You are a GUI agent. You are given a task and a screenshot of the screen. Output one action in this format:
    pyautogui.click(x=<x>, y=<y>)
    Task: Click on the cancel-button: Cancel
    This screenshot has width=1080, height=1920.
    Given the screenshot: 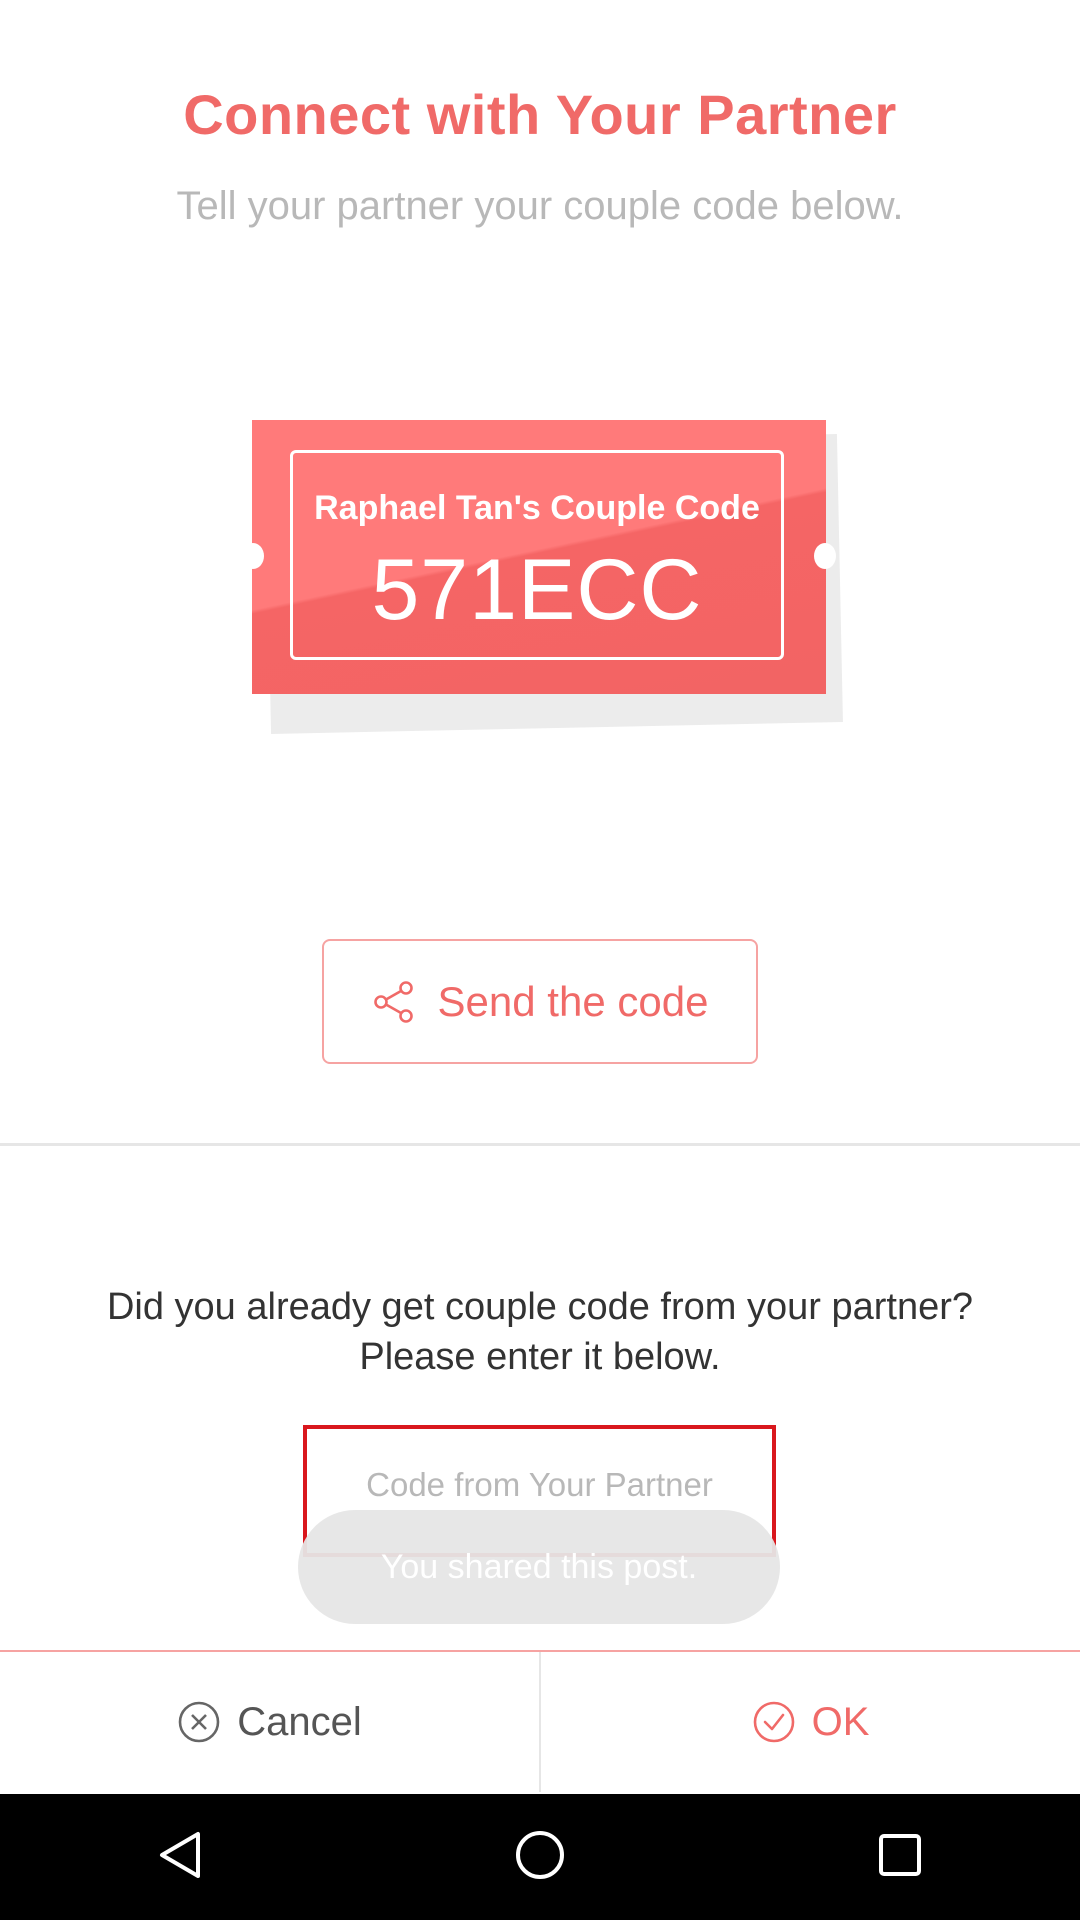 What is the action you would take?
    pyautogui.click(x=269, y=1722)
    